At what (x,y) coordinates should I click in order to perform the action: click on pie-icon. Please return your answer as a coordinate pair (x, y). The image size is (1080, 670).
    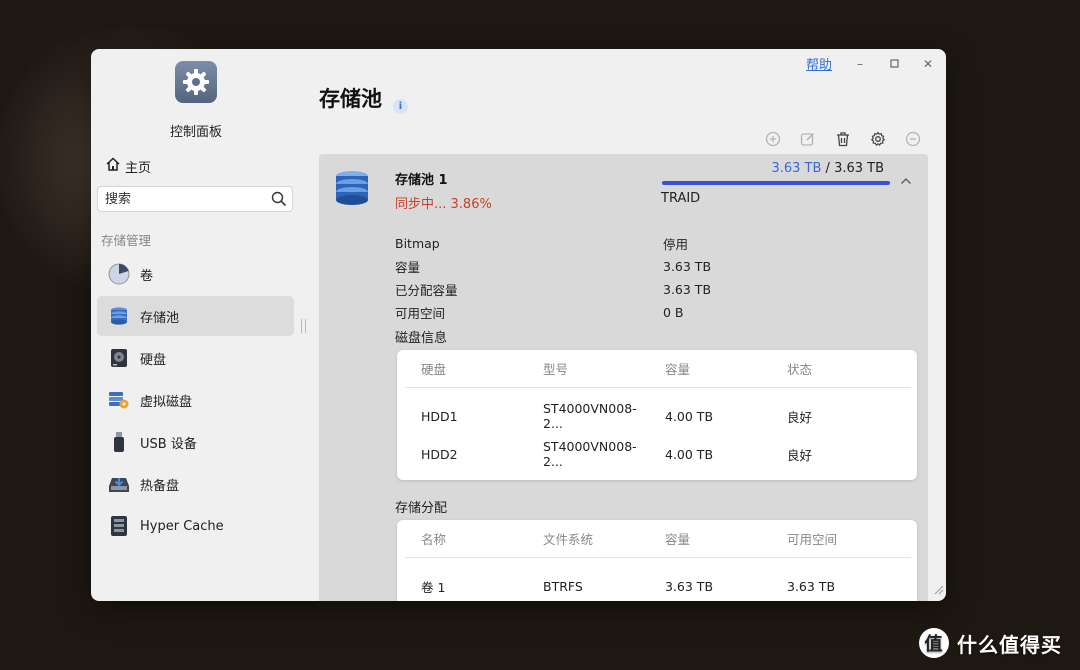
    Looking at the image, I should click on (119, 274).